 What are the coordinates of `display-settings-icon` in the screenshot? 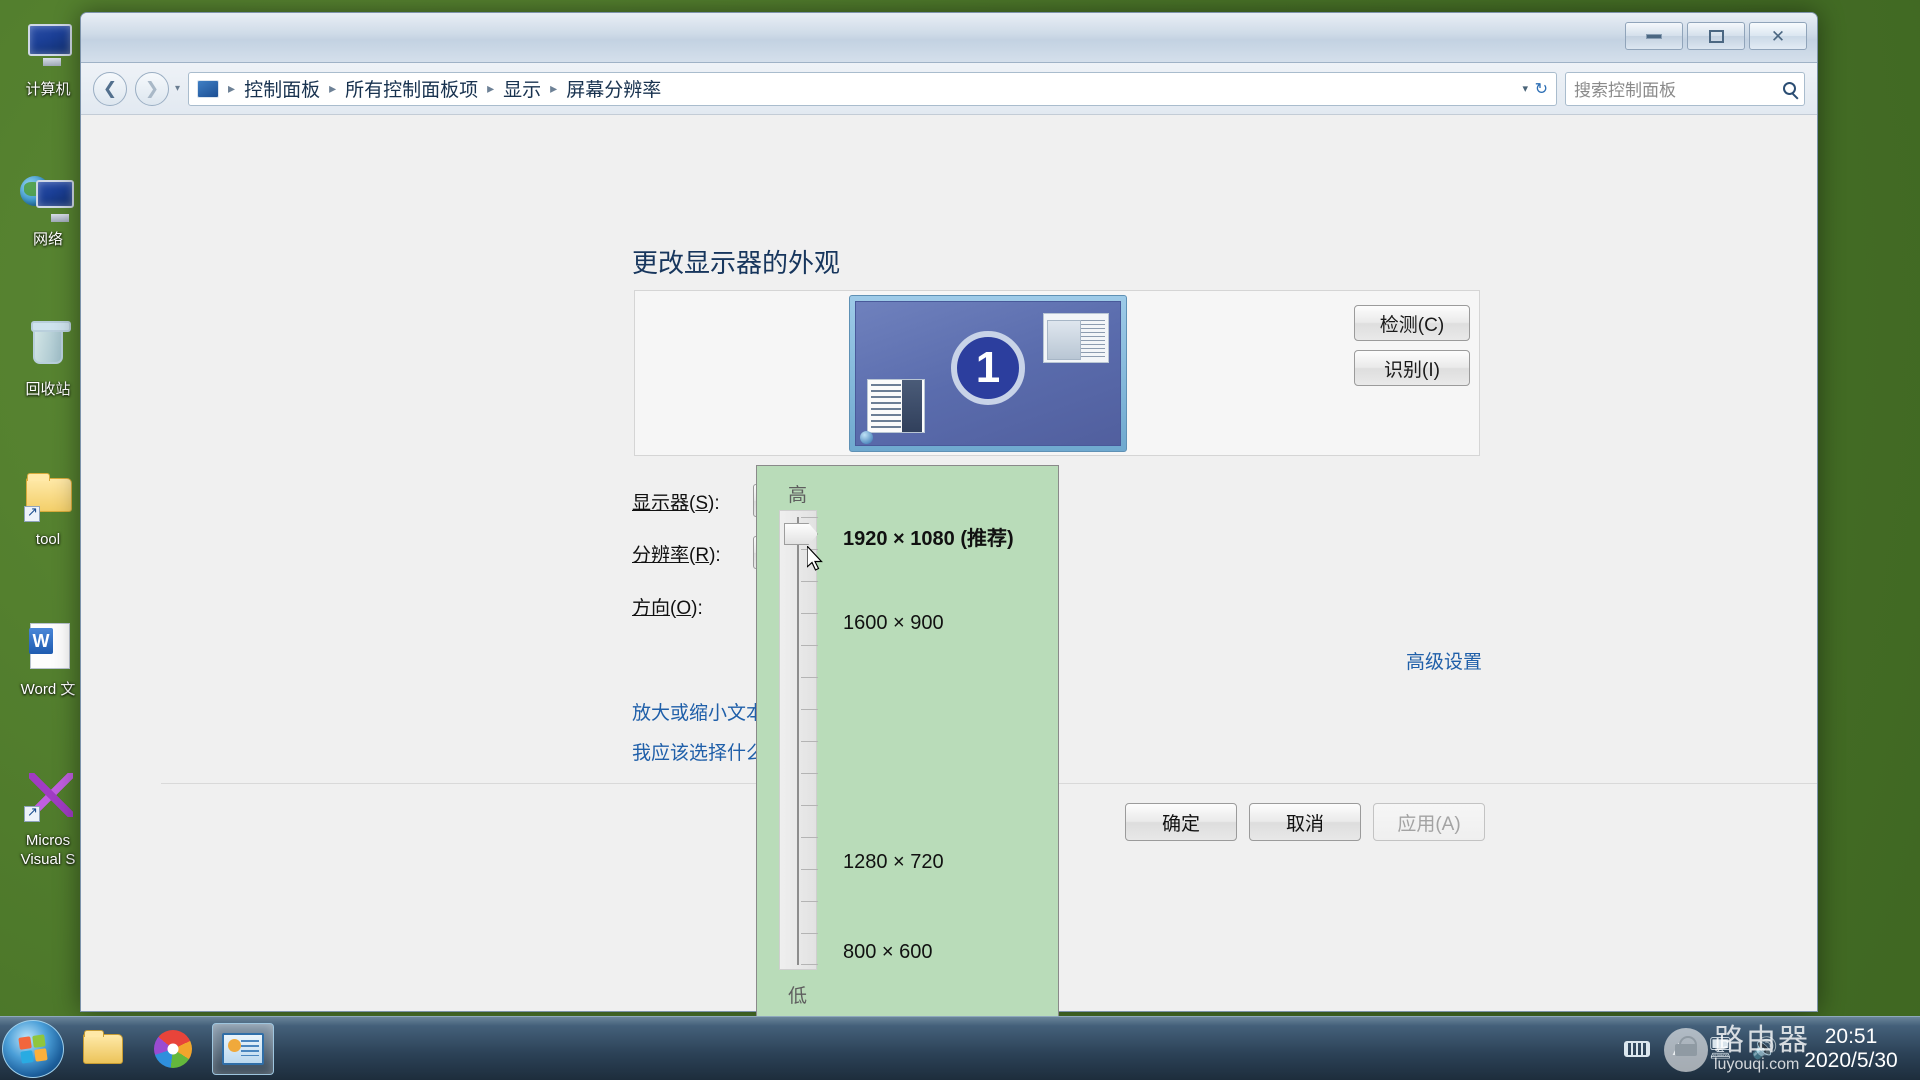 It's located at (243, 1048).